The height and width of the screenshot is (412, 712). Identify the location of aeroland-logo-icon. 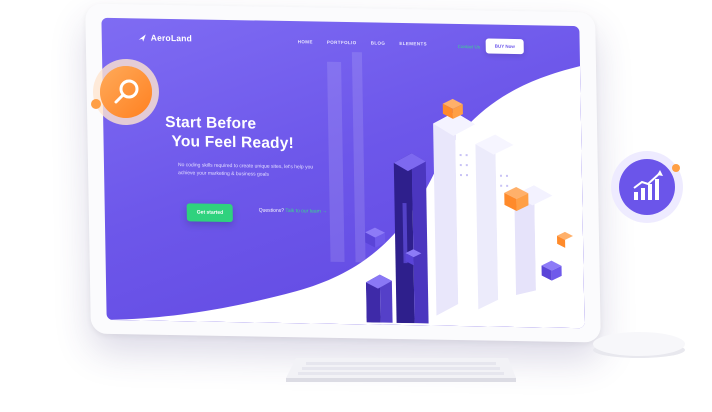
(142, 37).